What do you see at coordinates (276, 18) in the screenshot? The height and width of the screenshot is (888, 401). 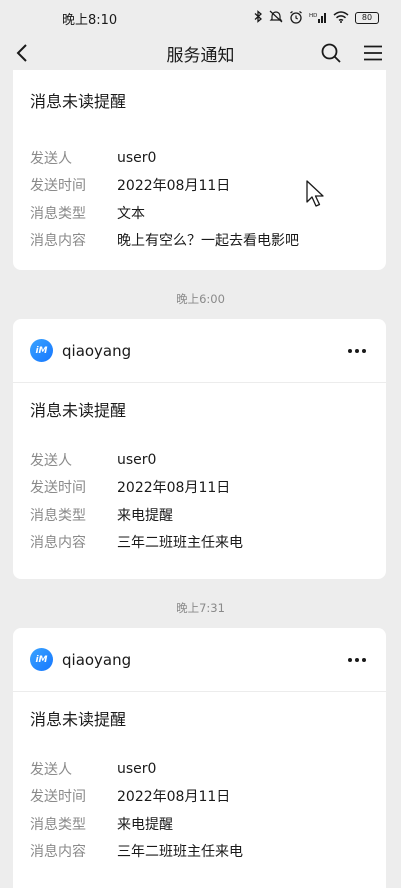 I see `mute-icon` at bounding box center [276, 18].